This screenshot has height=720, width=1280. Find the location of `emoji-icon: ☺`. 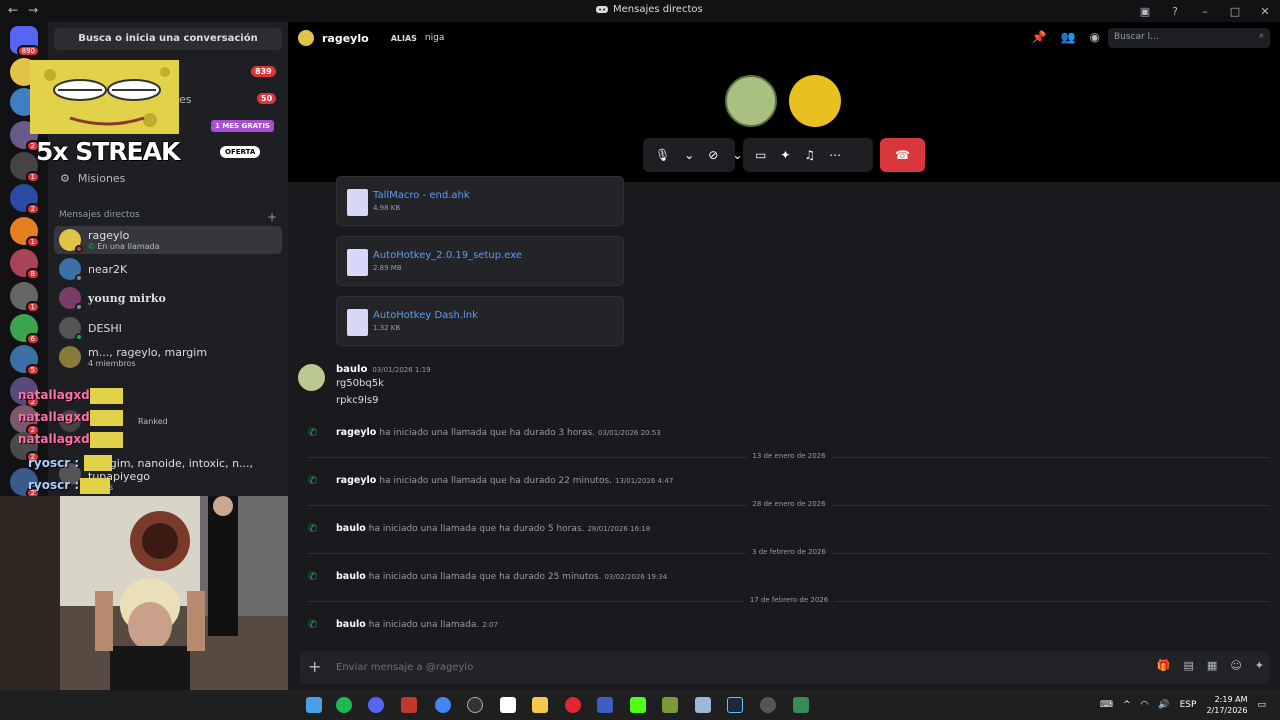

emoji-icon: ☺ is located at coordinates (1235, 665).